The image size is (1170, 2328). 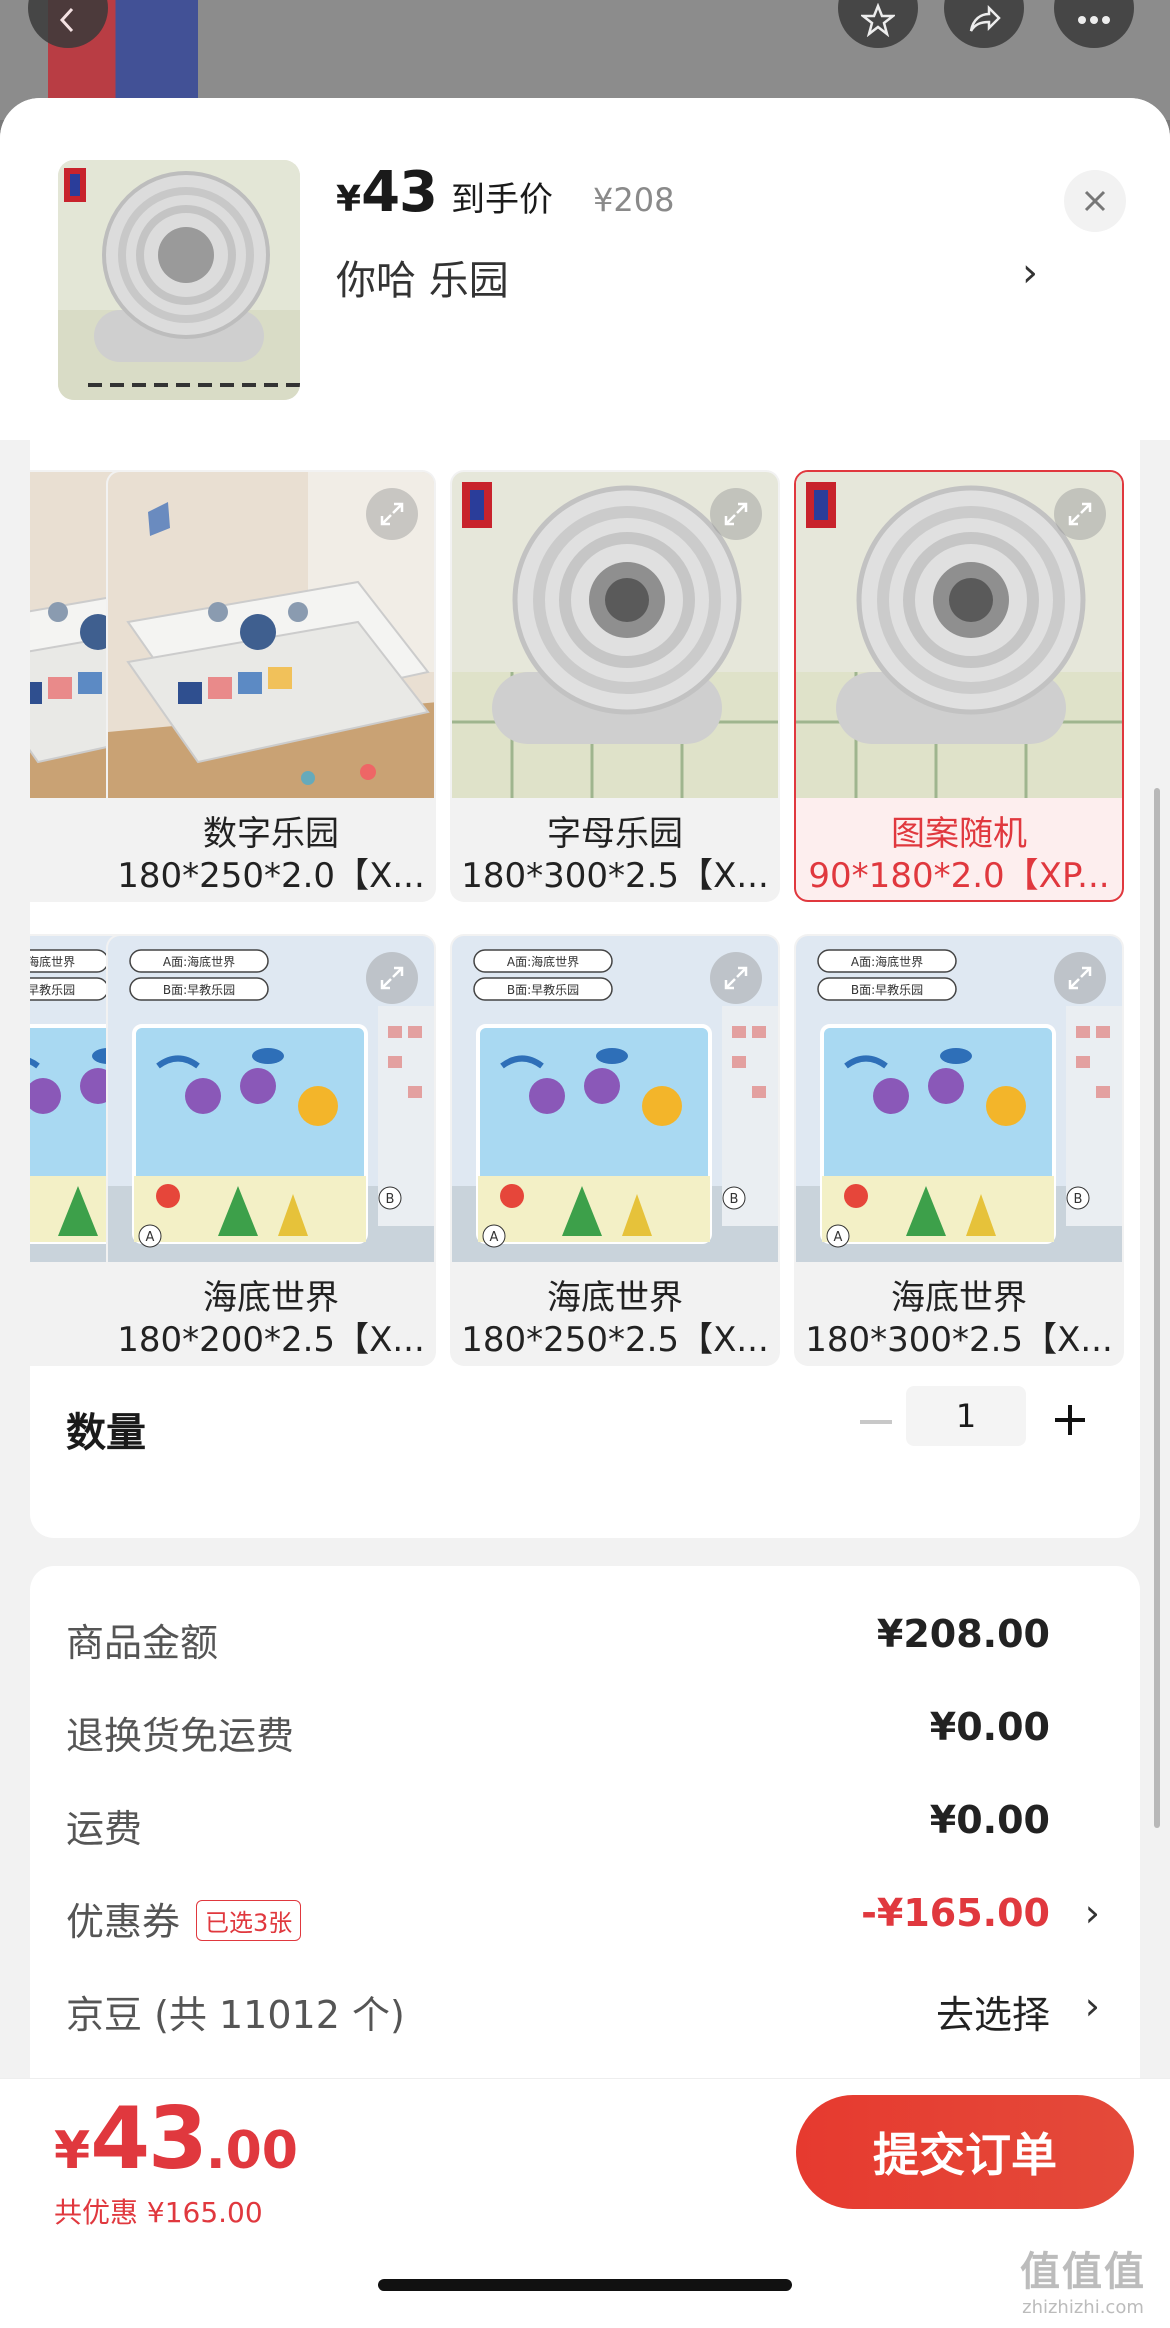 What do you see at coordinates (158, 2212) in the screenshot?
I see `total-discount: 共优惠 ¥165.00` at bounding box center [158, 2212].